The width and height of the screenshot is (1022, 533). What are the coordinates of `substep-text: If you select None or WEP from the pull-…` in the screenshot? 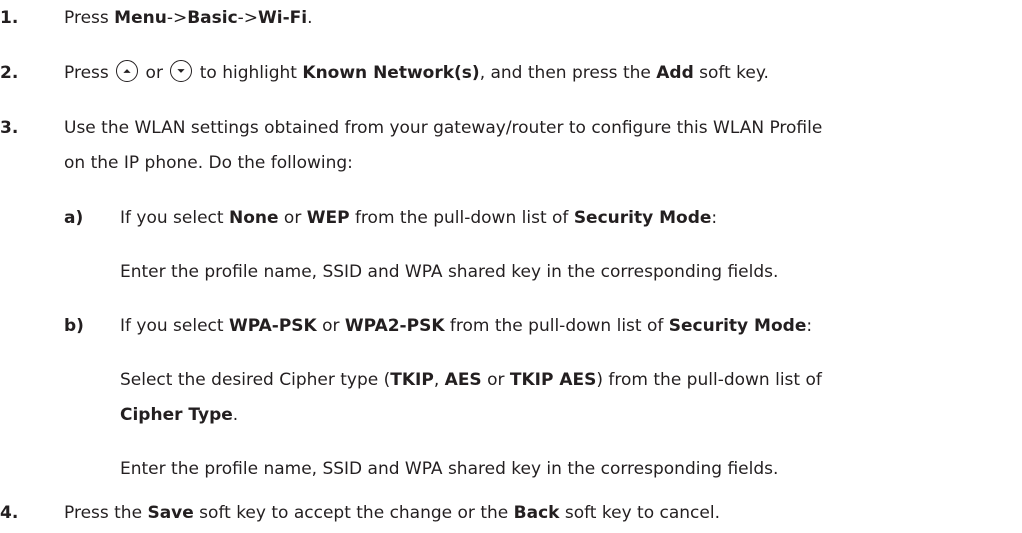 It's located at (419, 218).